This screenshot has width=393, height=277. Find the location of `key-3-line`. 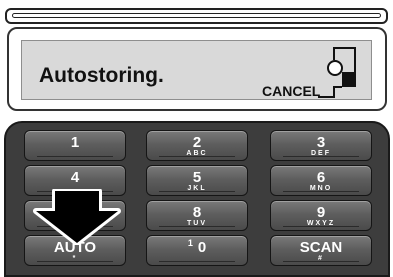

key-3-line is located at coordinates (321, 156).